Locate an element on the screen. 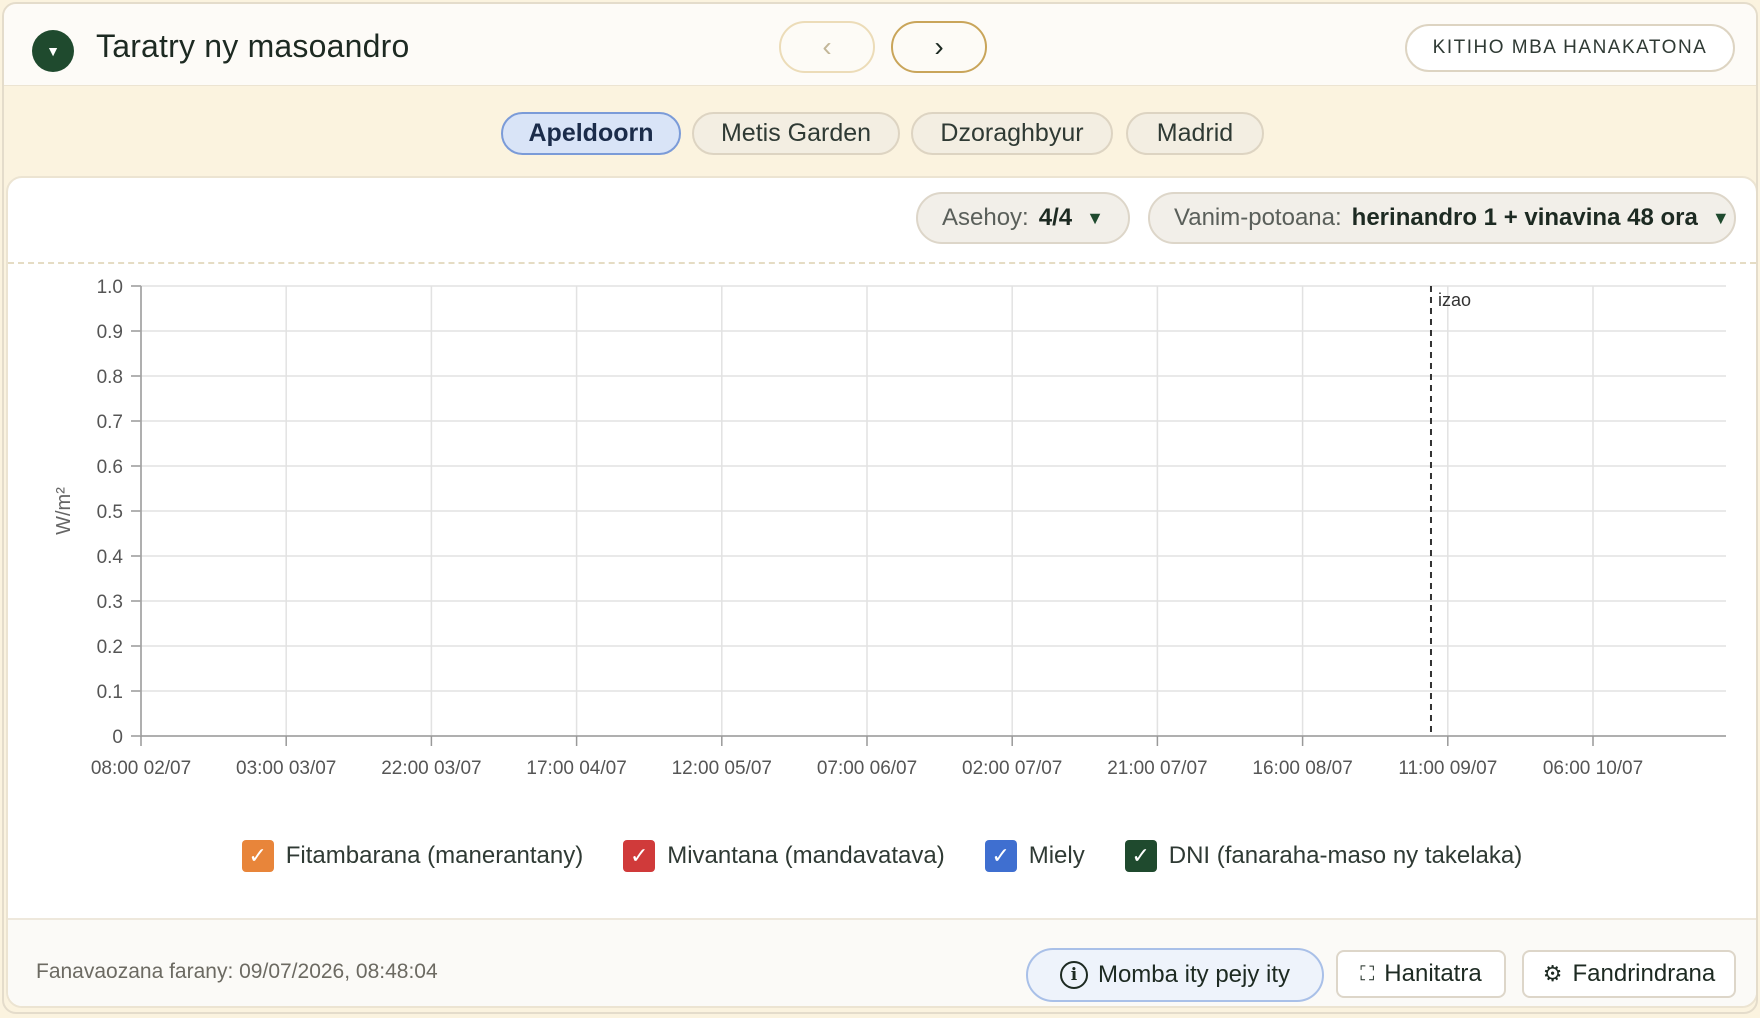 The height and width of the screenshot is (1018, 1760). chevron-right-icon: › is located at coordinates (939, 46).